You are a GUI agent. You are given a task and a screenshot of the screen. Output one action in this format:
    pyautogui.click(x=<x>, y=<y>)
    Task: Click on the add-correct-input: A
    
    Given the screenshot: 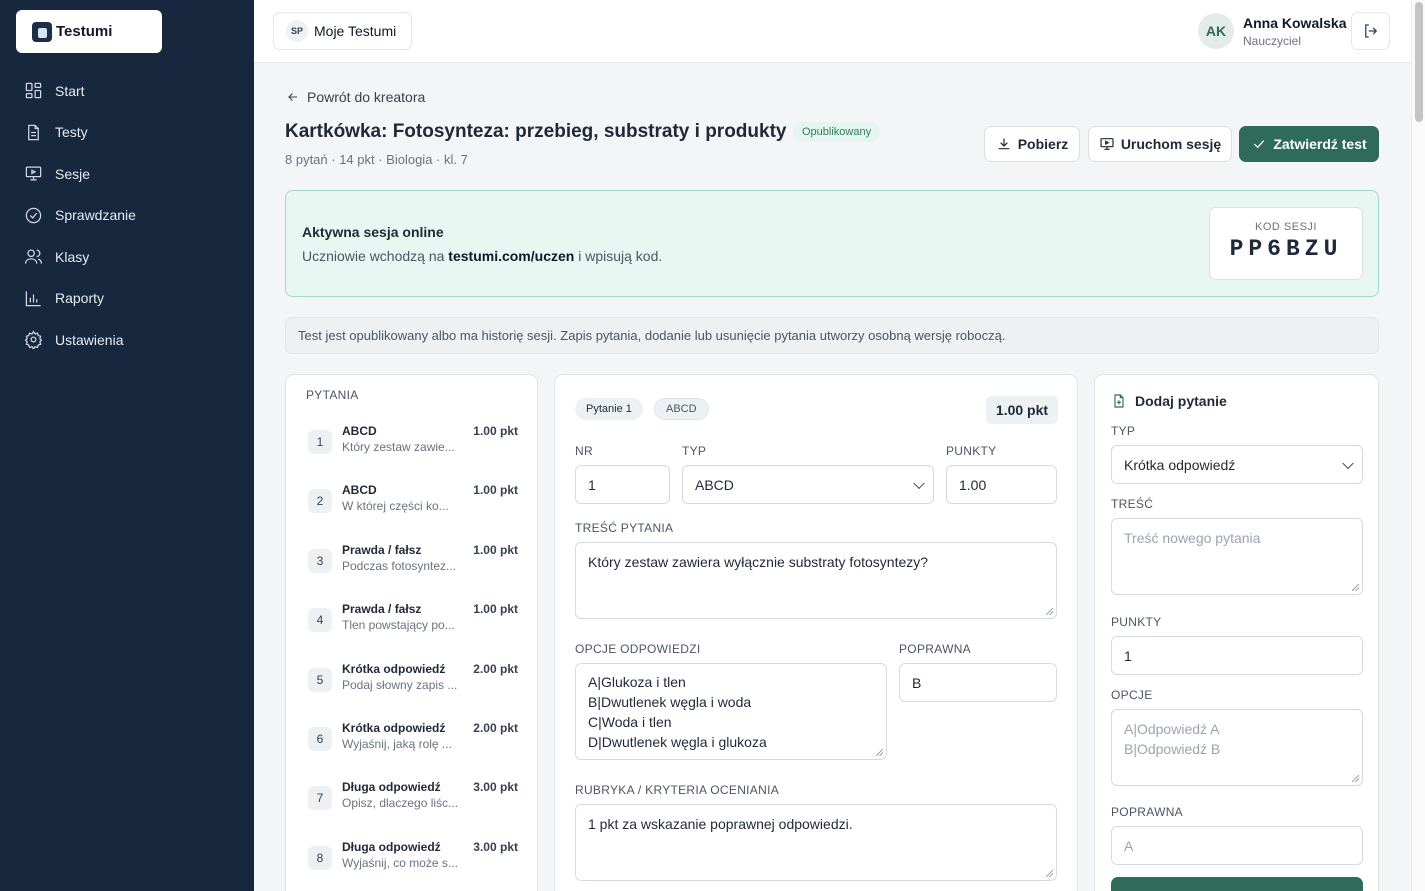 What is the action you would take?
    pyautogui.click(x=1237, y=845)
    